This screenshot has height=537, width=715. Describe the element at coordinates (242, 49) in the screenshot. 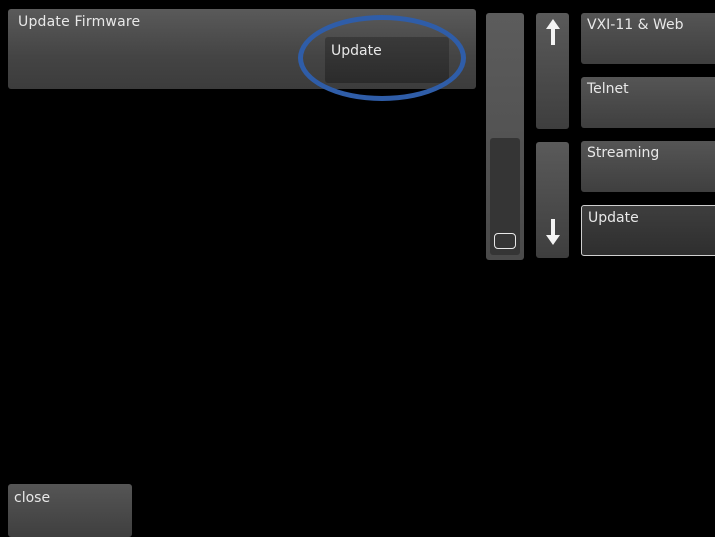

I see `firmware-panel: Update Firmware Update` at that location.